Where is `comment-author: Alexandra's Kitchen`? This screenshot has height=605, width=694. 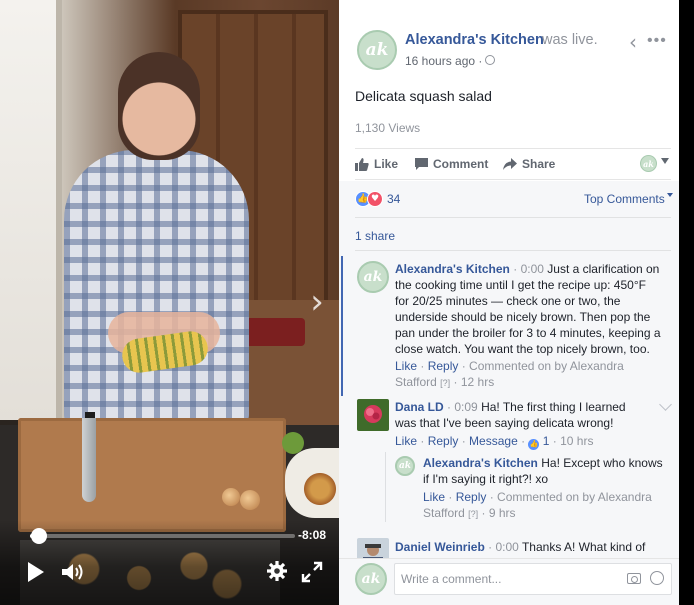 comment-author: Alexandra's Kitchen is located at coordinates (452, 269).